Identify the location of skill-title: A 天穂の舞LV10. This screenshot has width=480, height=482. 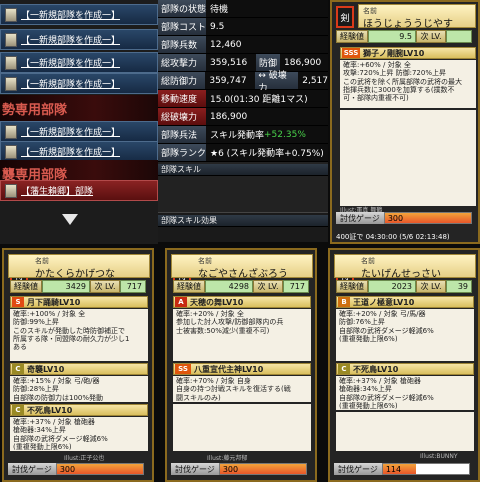
(242, 302).